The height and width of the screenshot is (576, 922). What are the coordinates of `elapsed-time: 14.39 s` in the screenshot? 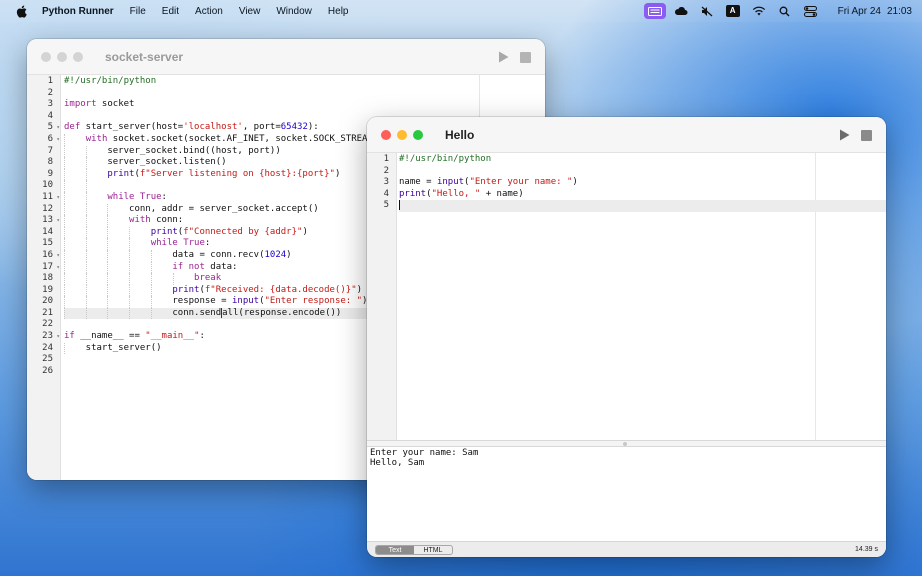 It's located at (866, 549).